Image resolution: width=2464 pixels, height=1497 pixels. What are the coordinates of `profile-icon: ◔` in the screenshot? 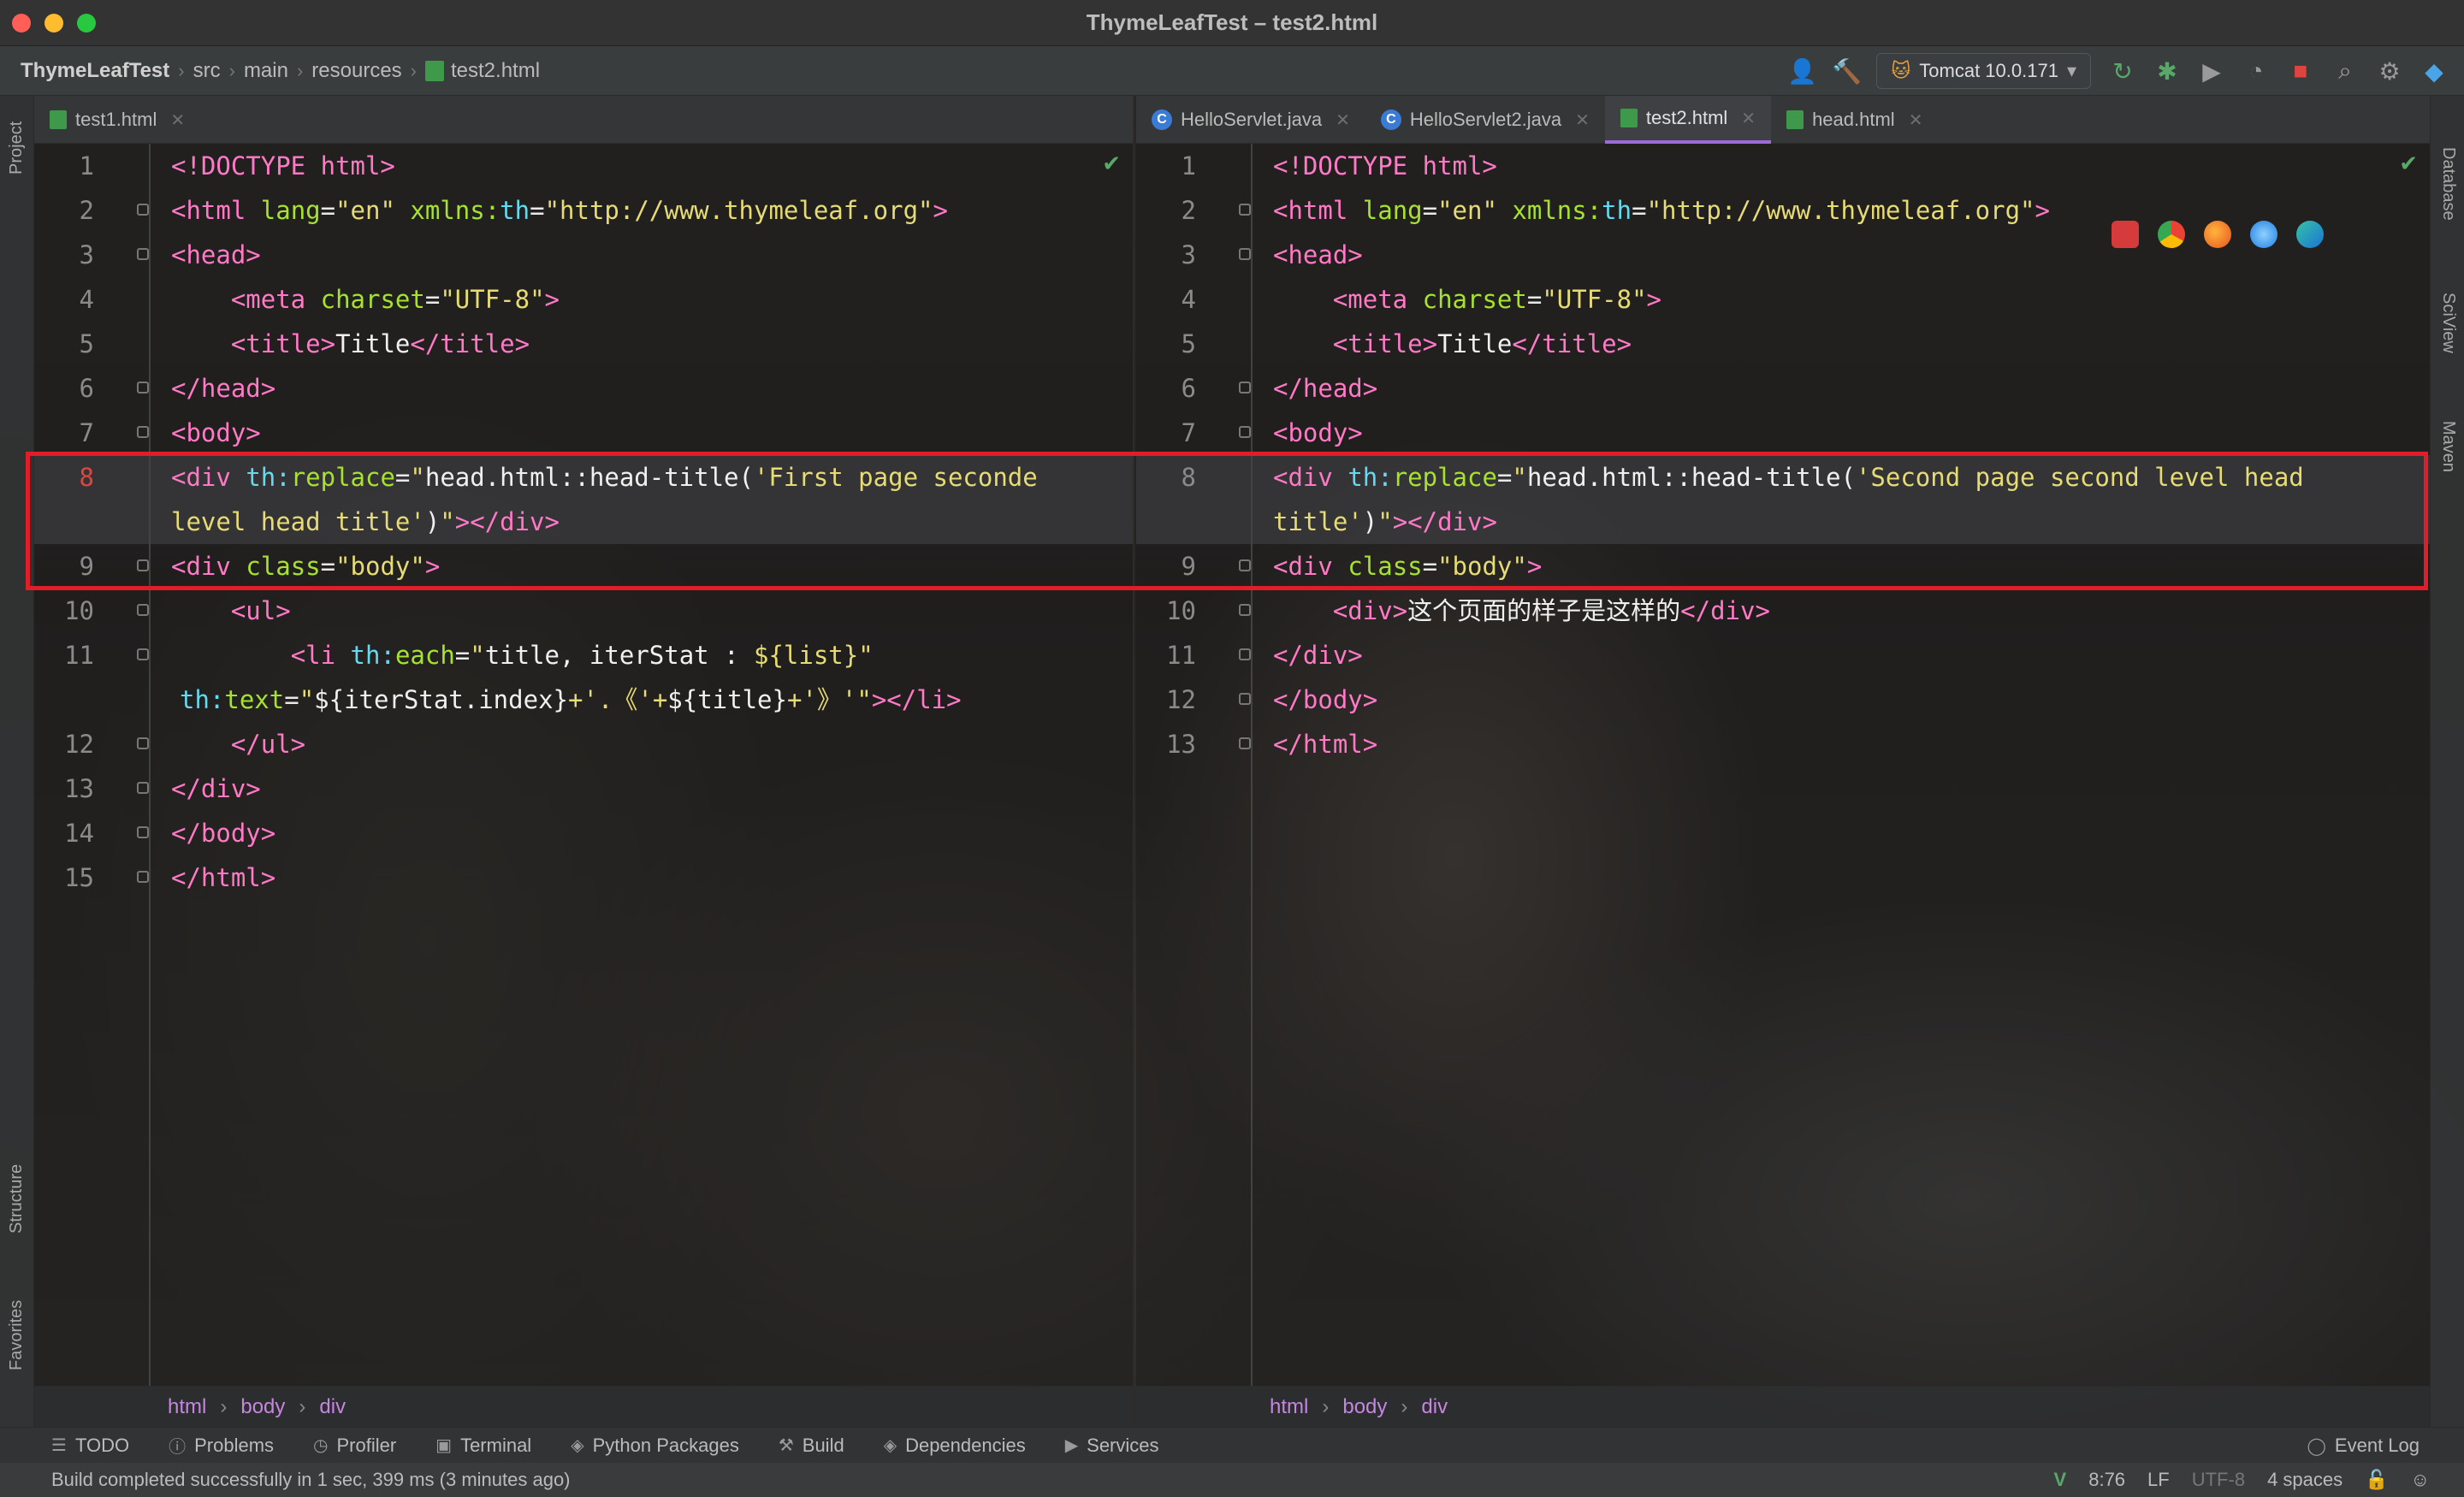 It's located at (2256, 71).